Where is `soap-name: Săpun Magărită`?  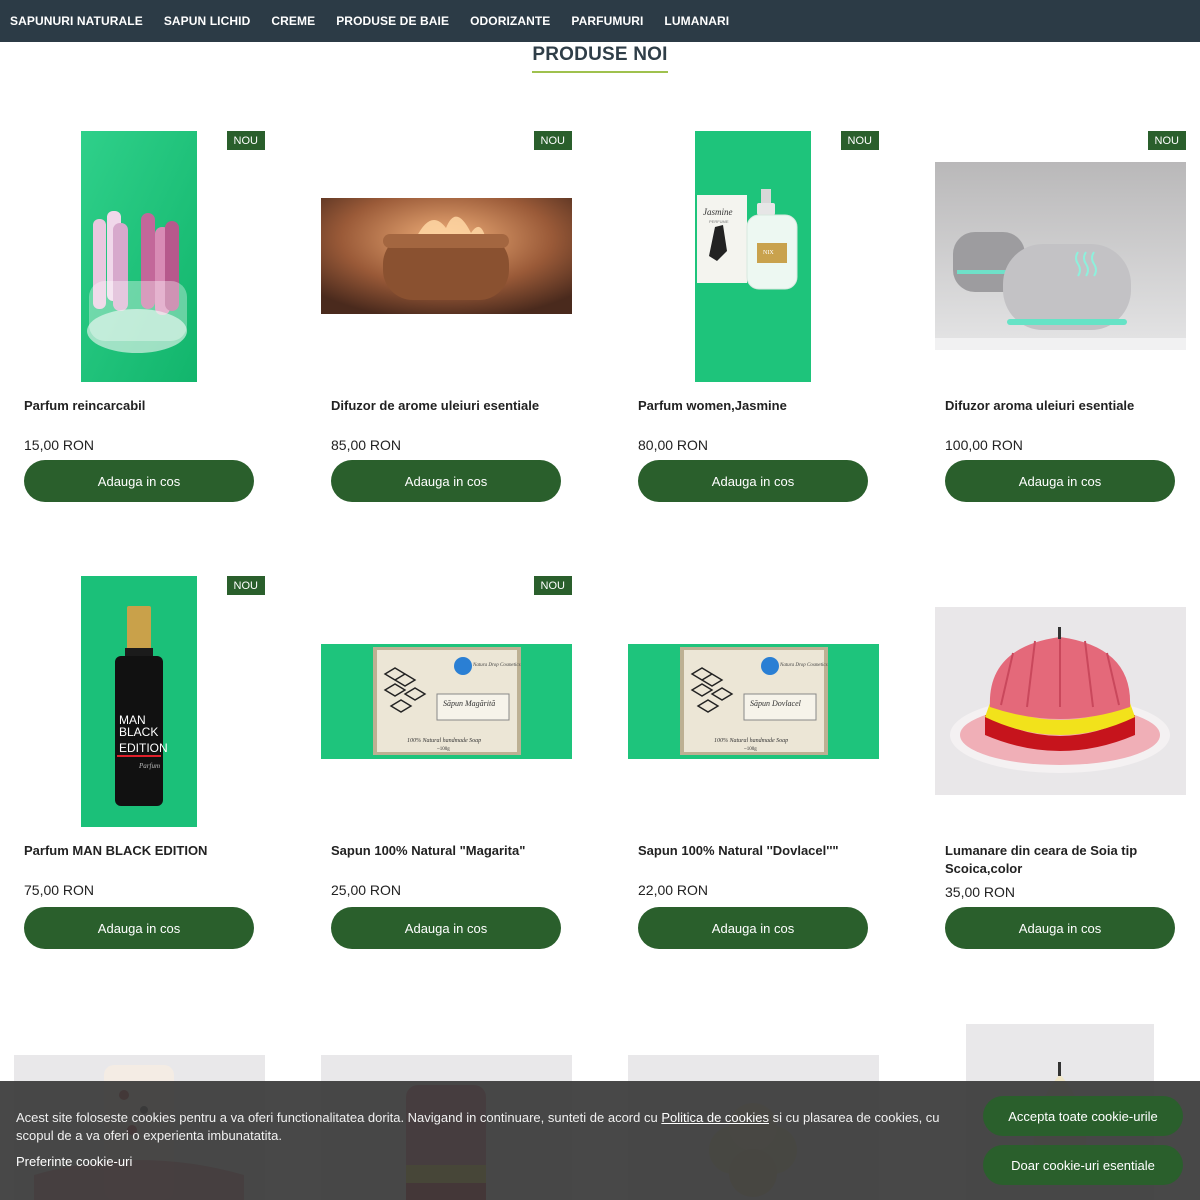
soap-name: Săpun Magărită is located at coordinates (469, 703).